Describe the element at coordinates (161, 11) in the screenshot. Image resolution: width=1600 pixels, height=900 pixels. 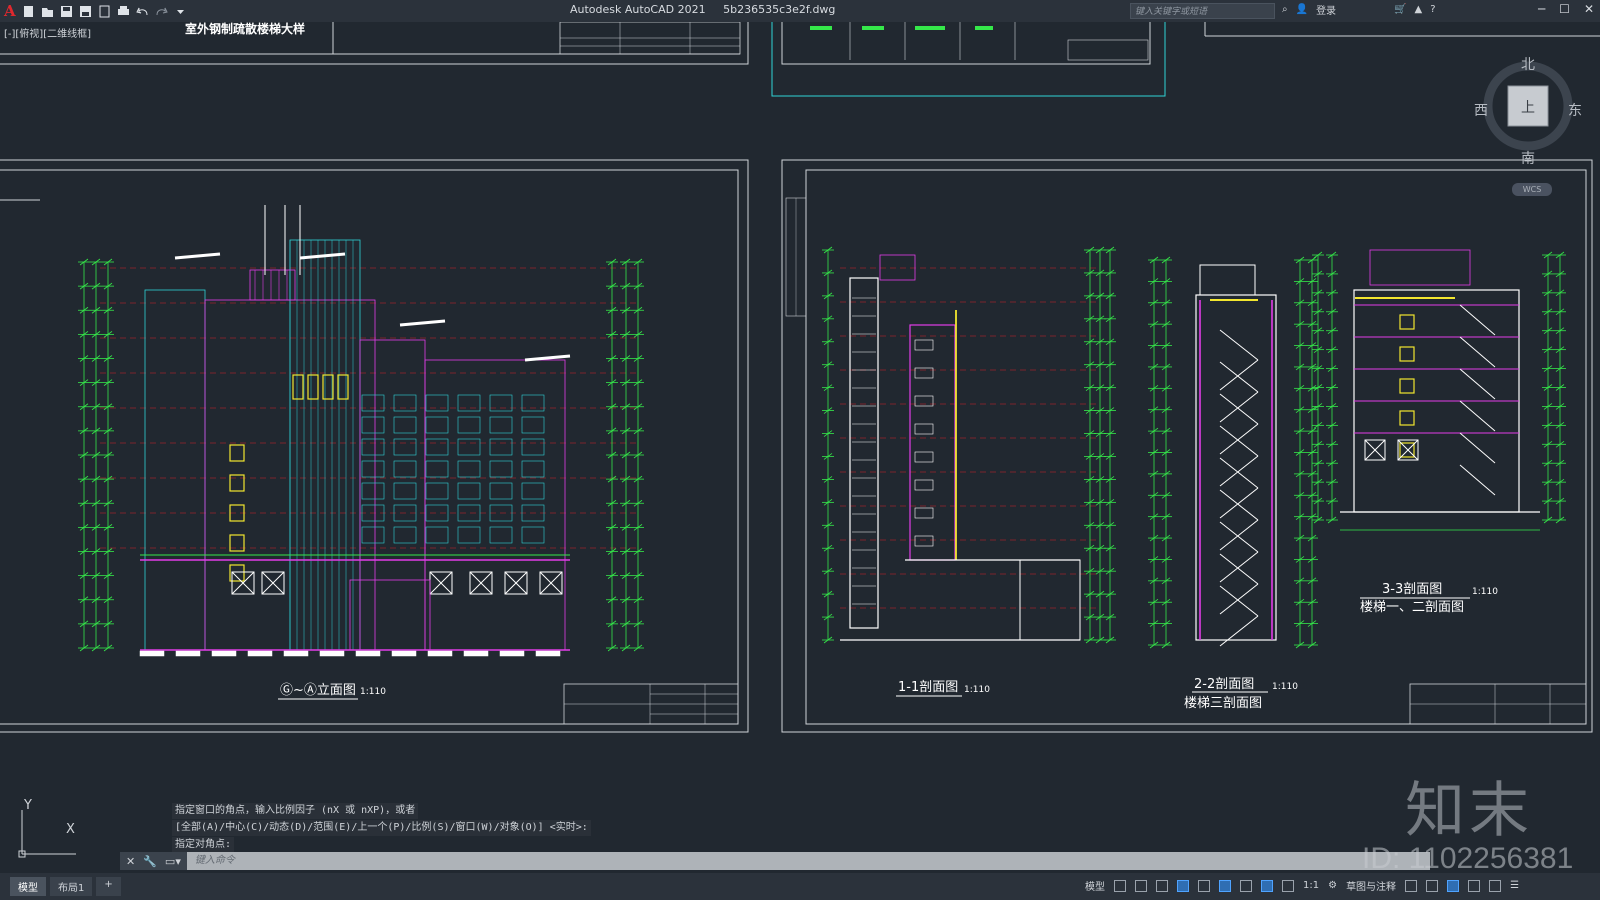
I see `redo-icon` at that location.